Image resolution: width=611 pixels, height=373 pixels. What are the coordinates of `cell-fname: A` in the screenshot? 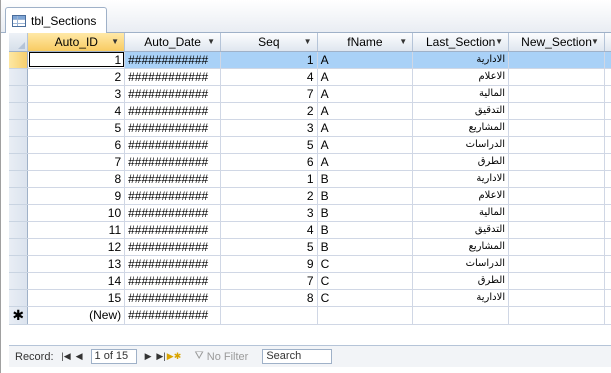 It's located at (365, 128).